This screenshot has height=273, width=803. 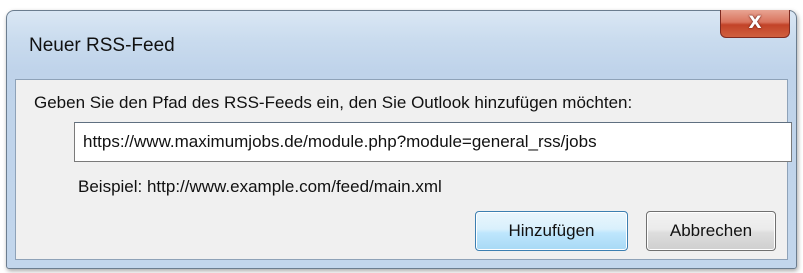 I want to click on dialog-title: Neuer RSS-Feed, so click(x=102, y=45).